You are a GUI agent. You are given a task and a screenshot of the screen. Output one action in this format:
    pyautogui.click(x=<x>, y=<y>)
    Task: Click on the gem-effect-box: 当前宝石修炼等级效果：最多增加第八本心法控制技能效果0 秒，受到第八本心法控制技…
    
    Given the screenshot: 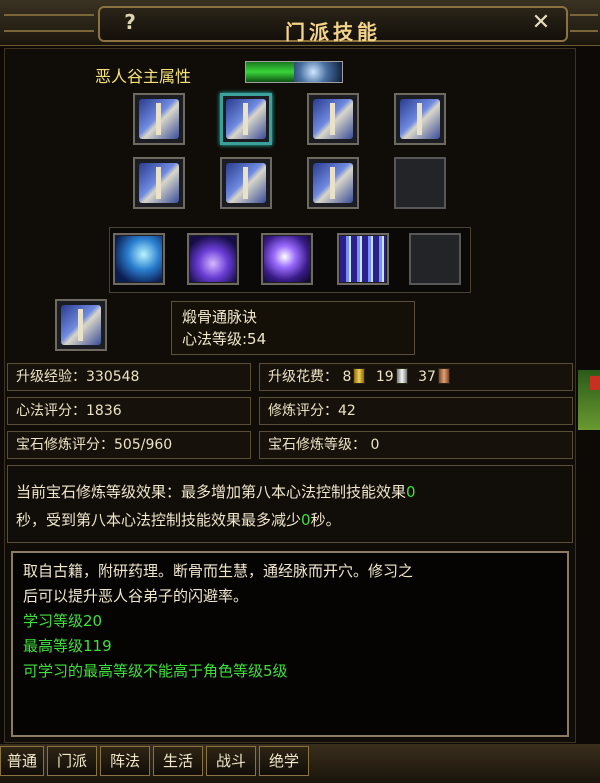 What is the action you would take?
    pyautogui.click(x=290, y=504)
    